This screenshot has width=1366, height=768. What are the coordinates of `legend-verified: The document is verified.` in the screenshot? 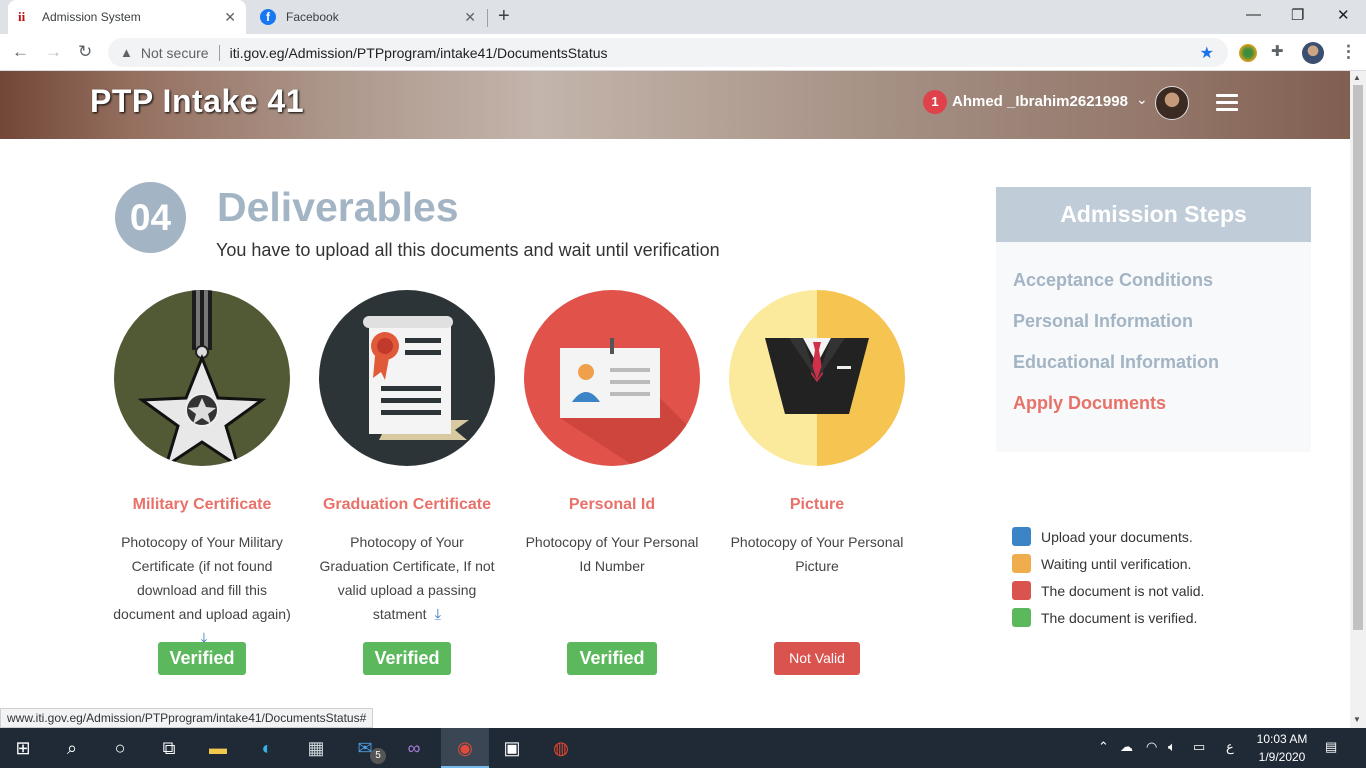 It's located at (1104, 617).